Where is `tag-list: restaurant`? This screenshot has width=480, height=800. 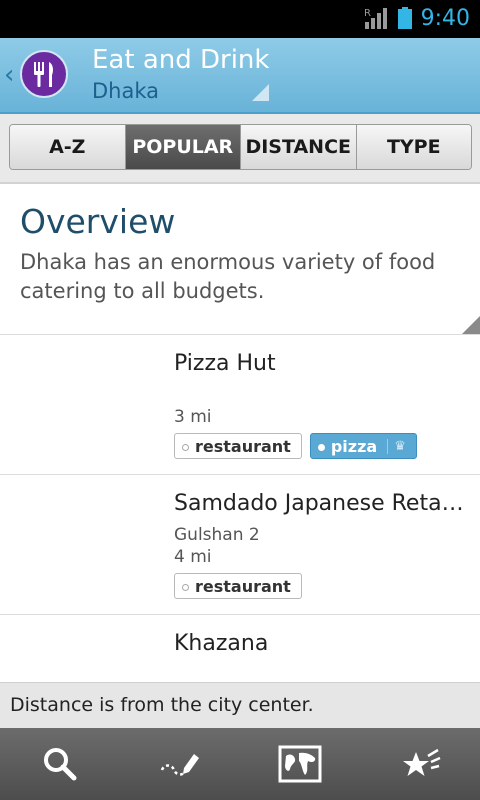 tag-list: restaurant is located at coordinates (238, 586).